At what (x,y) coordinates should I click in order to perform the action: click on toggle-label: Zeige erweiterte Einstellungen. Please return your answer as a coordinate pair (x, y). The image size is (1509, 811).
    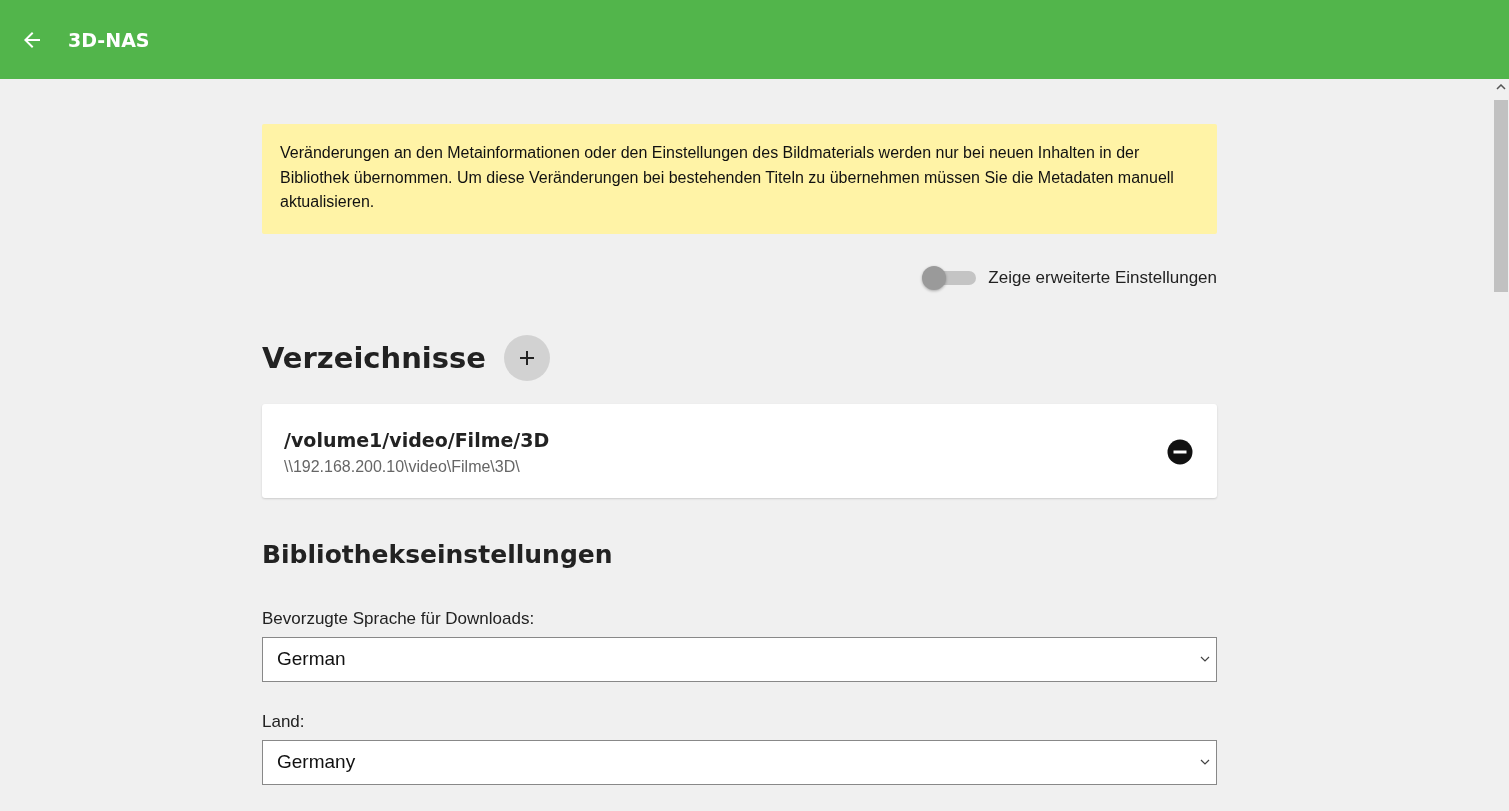
    Looking at the image, I should click on (1102, 277).